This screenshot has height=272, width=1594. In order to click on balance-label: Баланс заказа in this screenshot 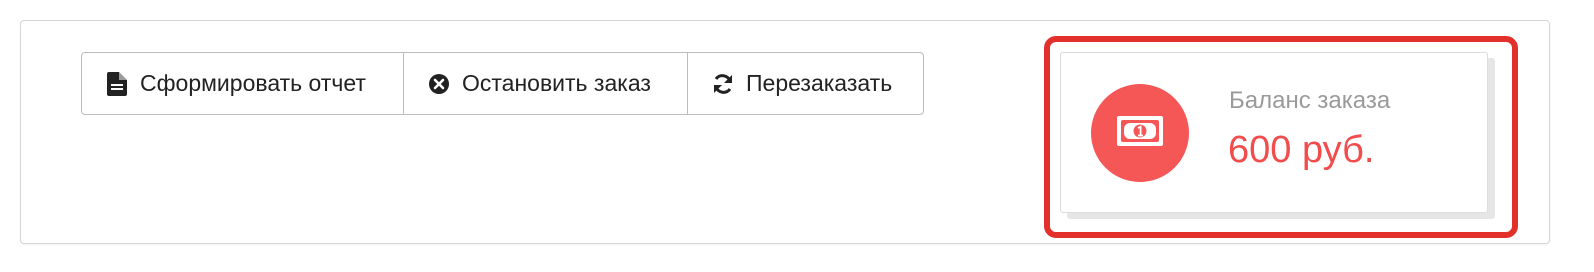, I will do `click(1310, 100)`.